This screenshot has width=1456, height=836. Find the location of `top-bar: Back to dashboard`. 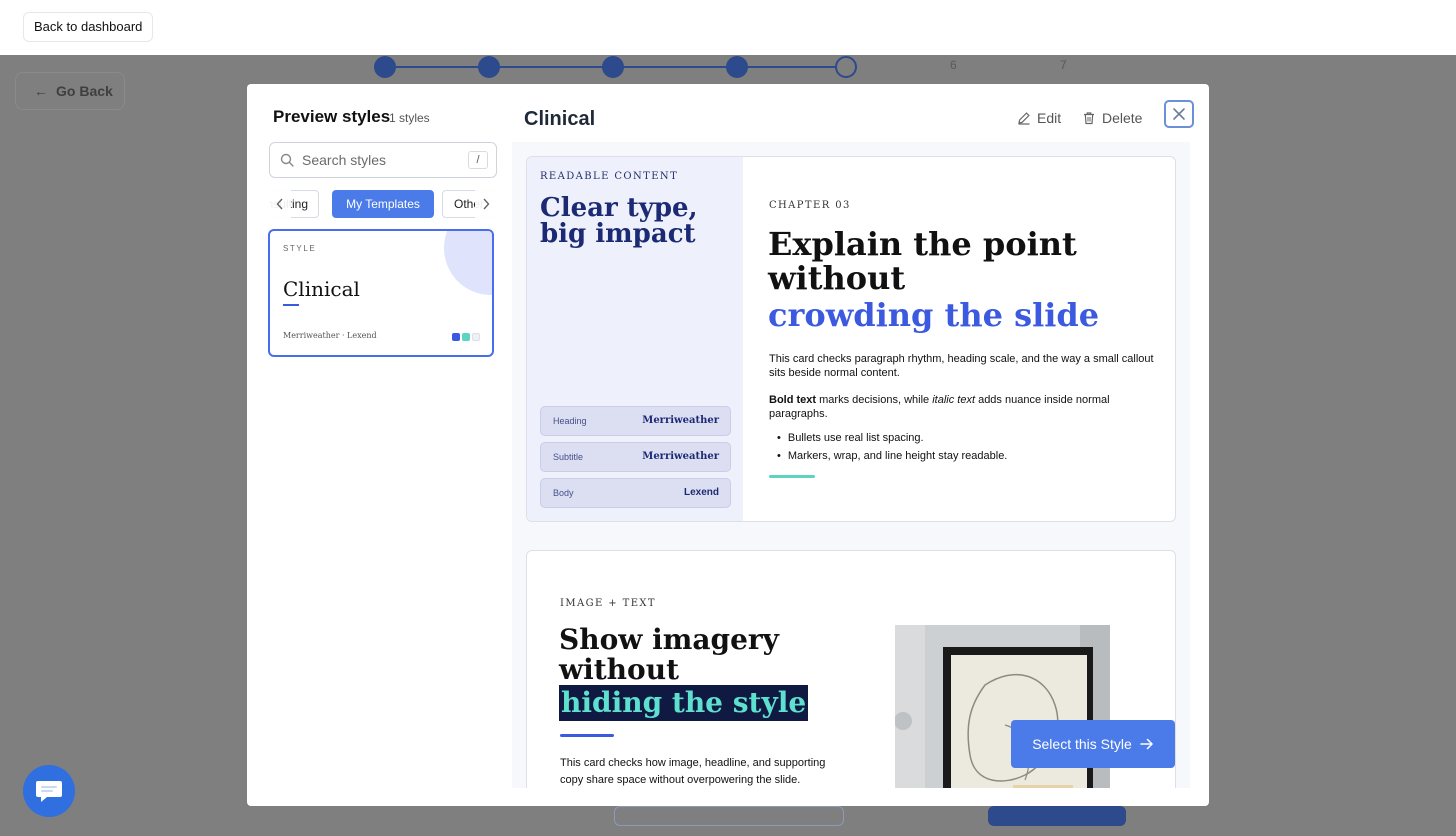

top-bar: Back to dashboard is located at coordinates (728, 27).